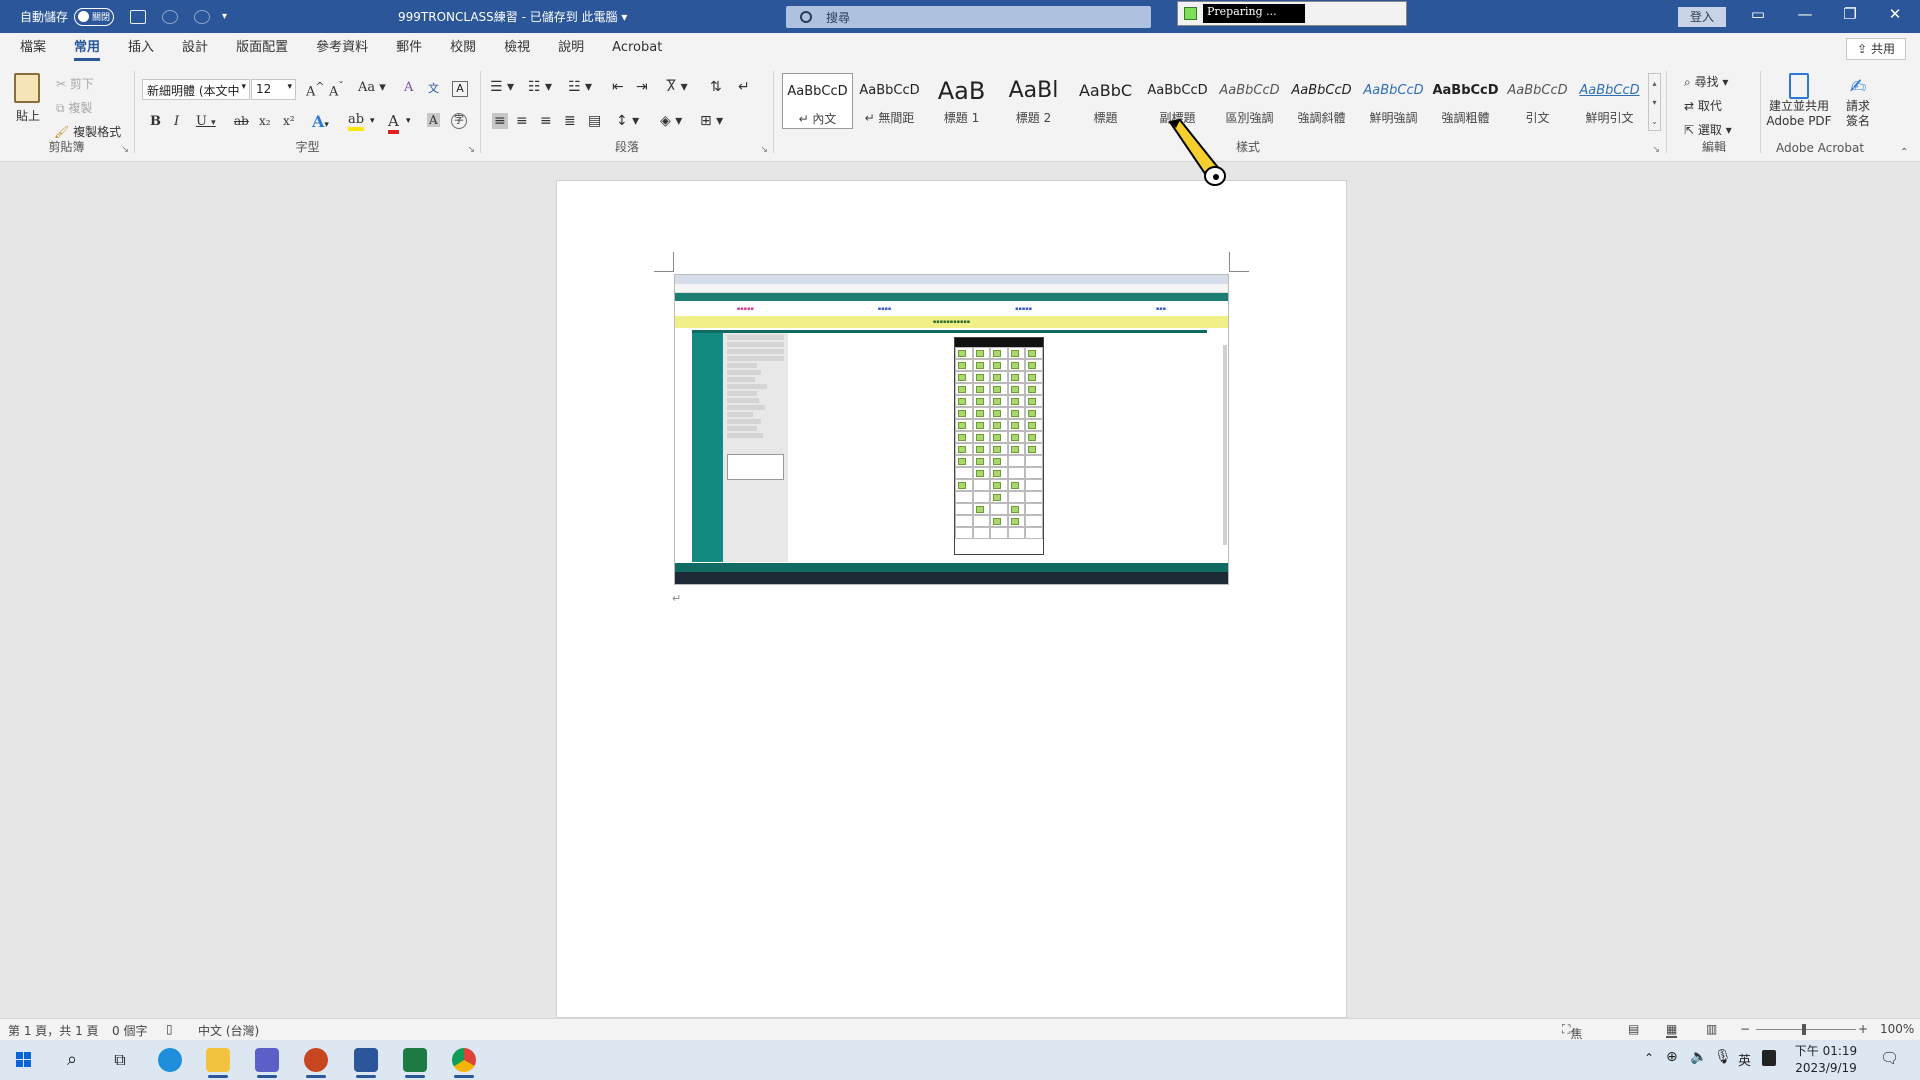 Image resolution: width=1920 pixels, height=1080 pixels. I want to click on network-icon: ⊕, so click(1672, 1057).